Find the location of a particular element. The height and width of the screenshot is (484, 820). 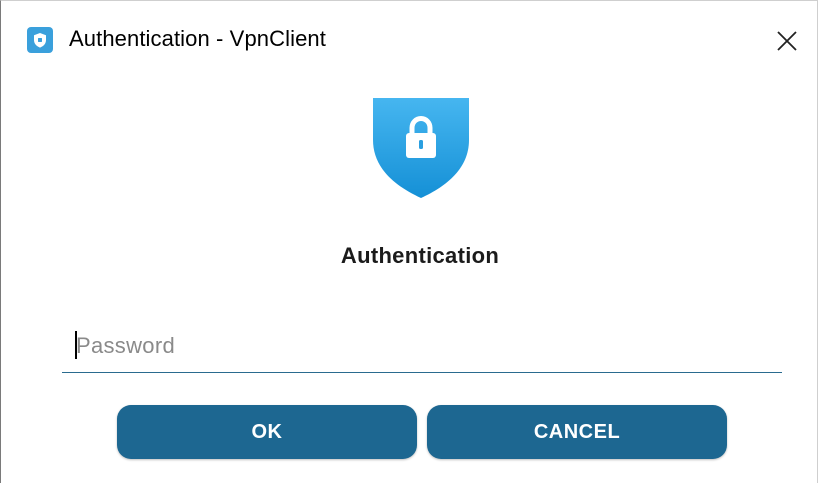

close-button is located at coordinates (793, 40).